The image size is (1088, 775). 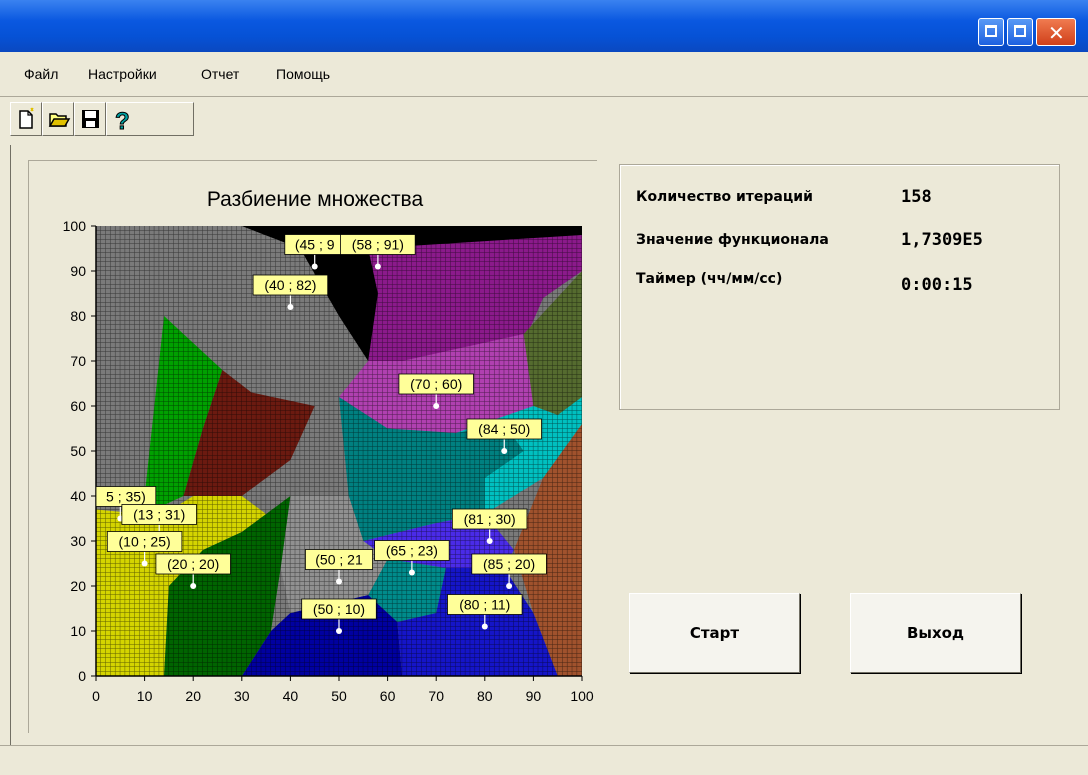 What do you see at coordinates (504, 429) in the screenshot?
I see `point-label: (84 ; 50)` at bounding box center [504, 429].